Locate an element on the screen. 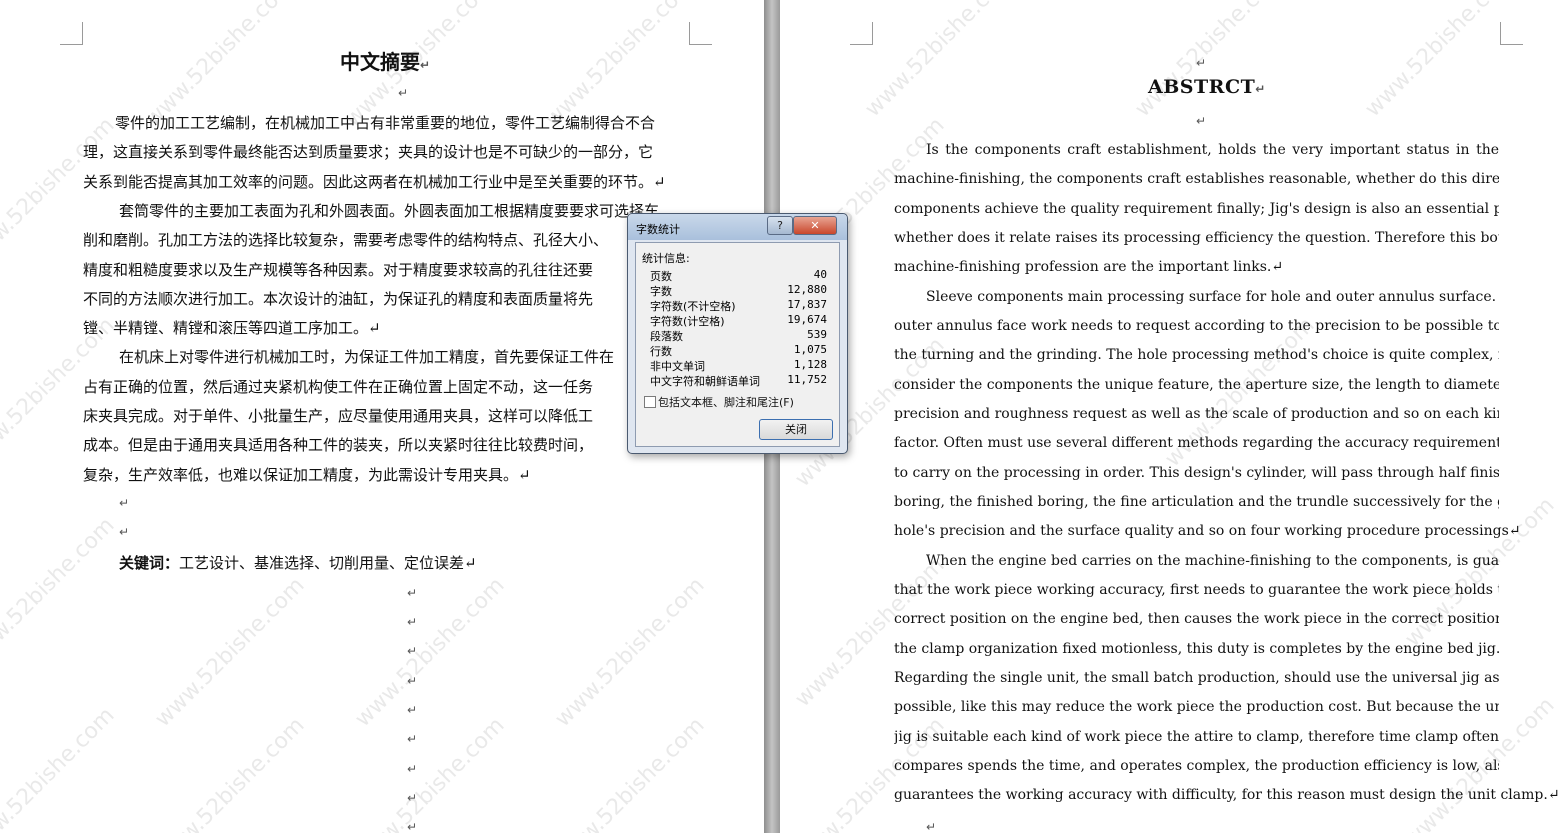  abstract-title: ABSTRCT↵ is located at coordinates (1207, 87).